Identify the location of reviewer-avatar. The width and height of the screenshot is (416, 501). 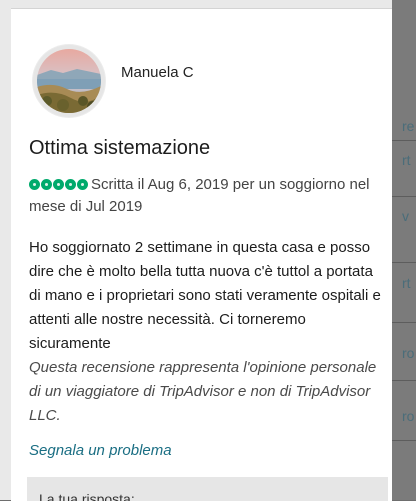
(69, 81).